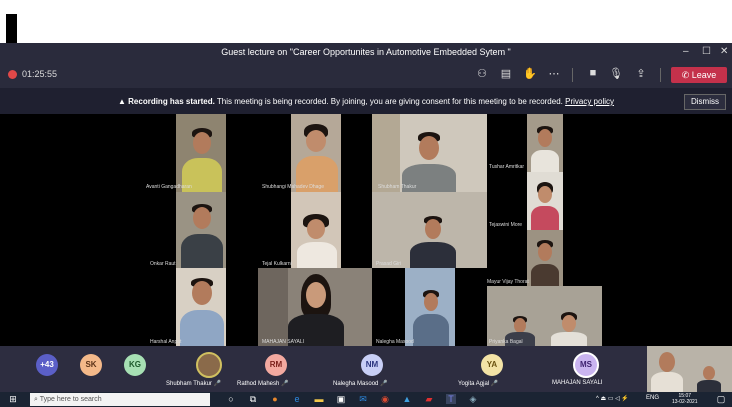 This screenshot has width=732, height=407. Describe the element at coordinates (166, 342) in the screenshot. I see `participant-name: Harshal Anpat` at that location.